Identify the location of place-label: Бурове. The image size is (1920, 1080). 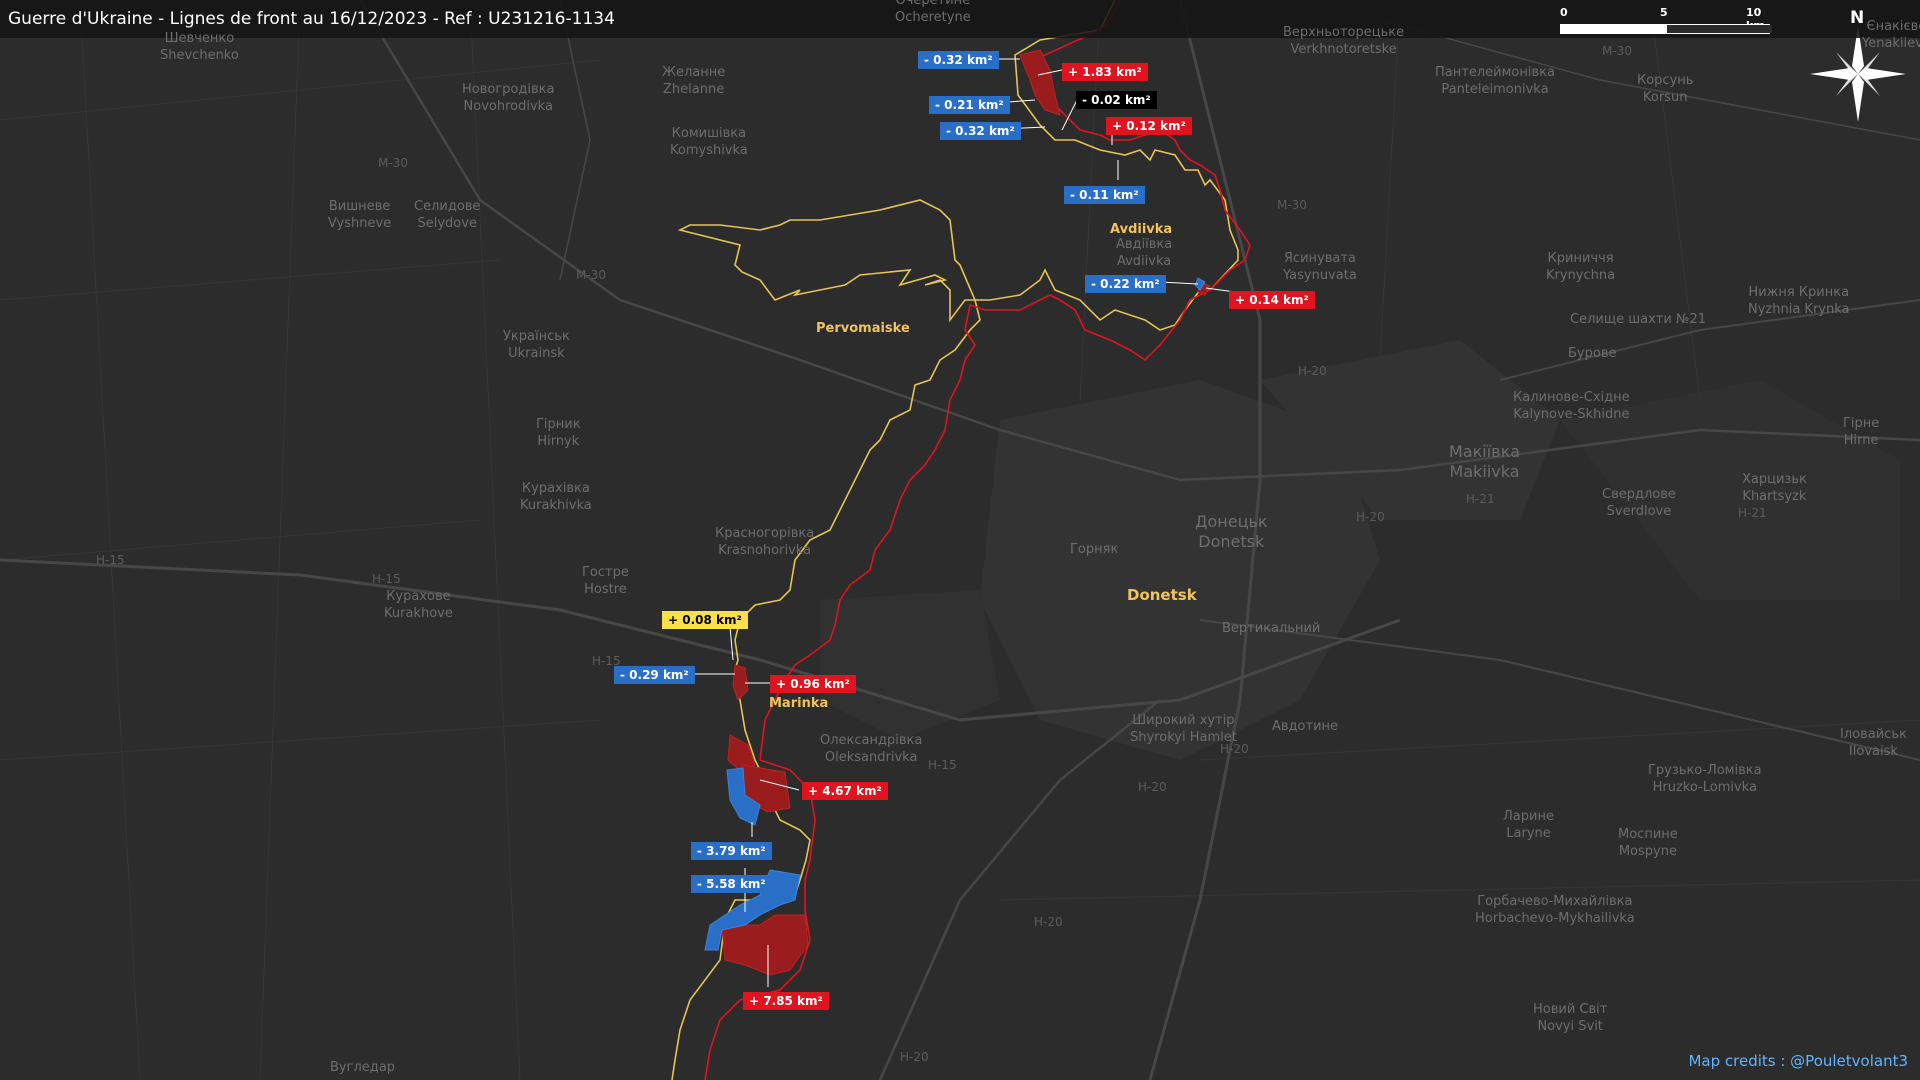
(1592, 353).